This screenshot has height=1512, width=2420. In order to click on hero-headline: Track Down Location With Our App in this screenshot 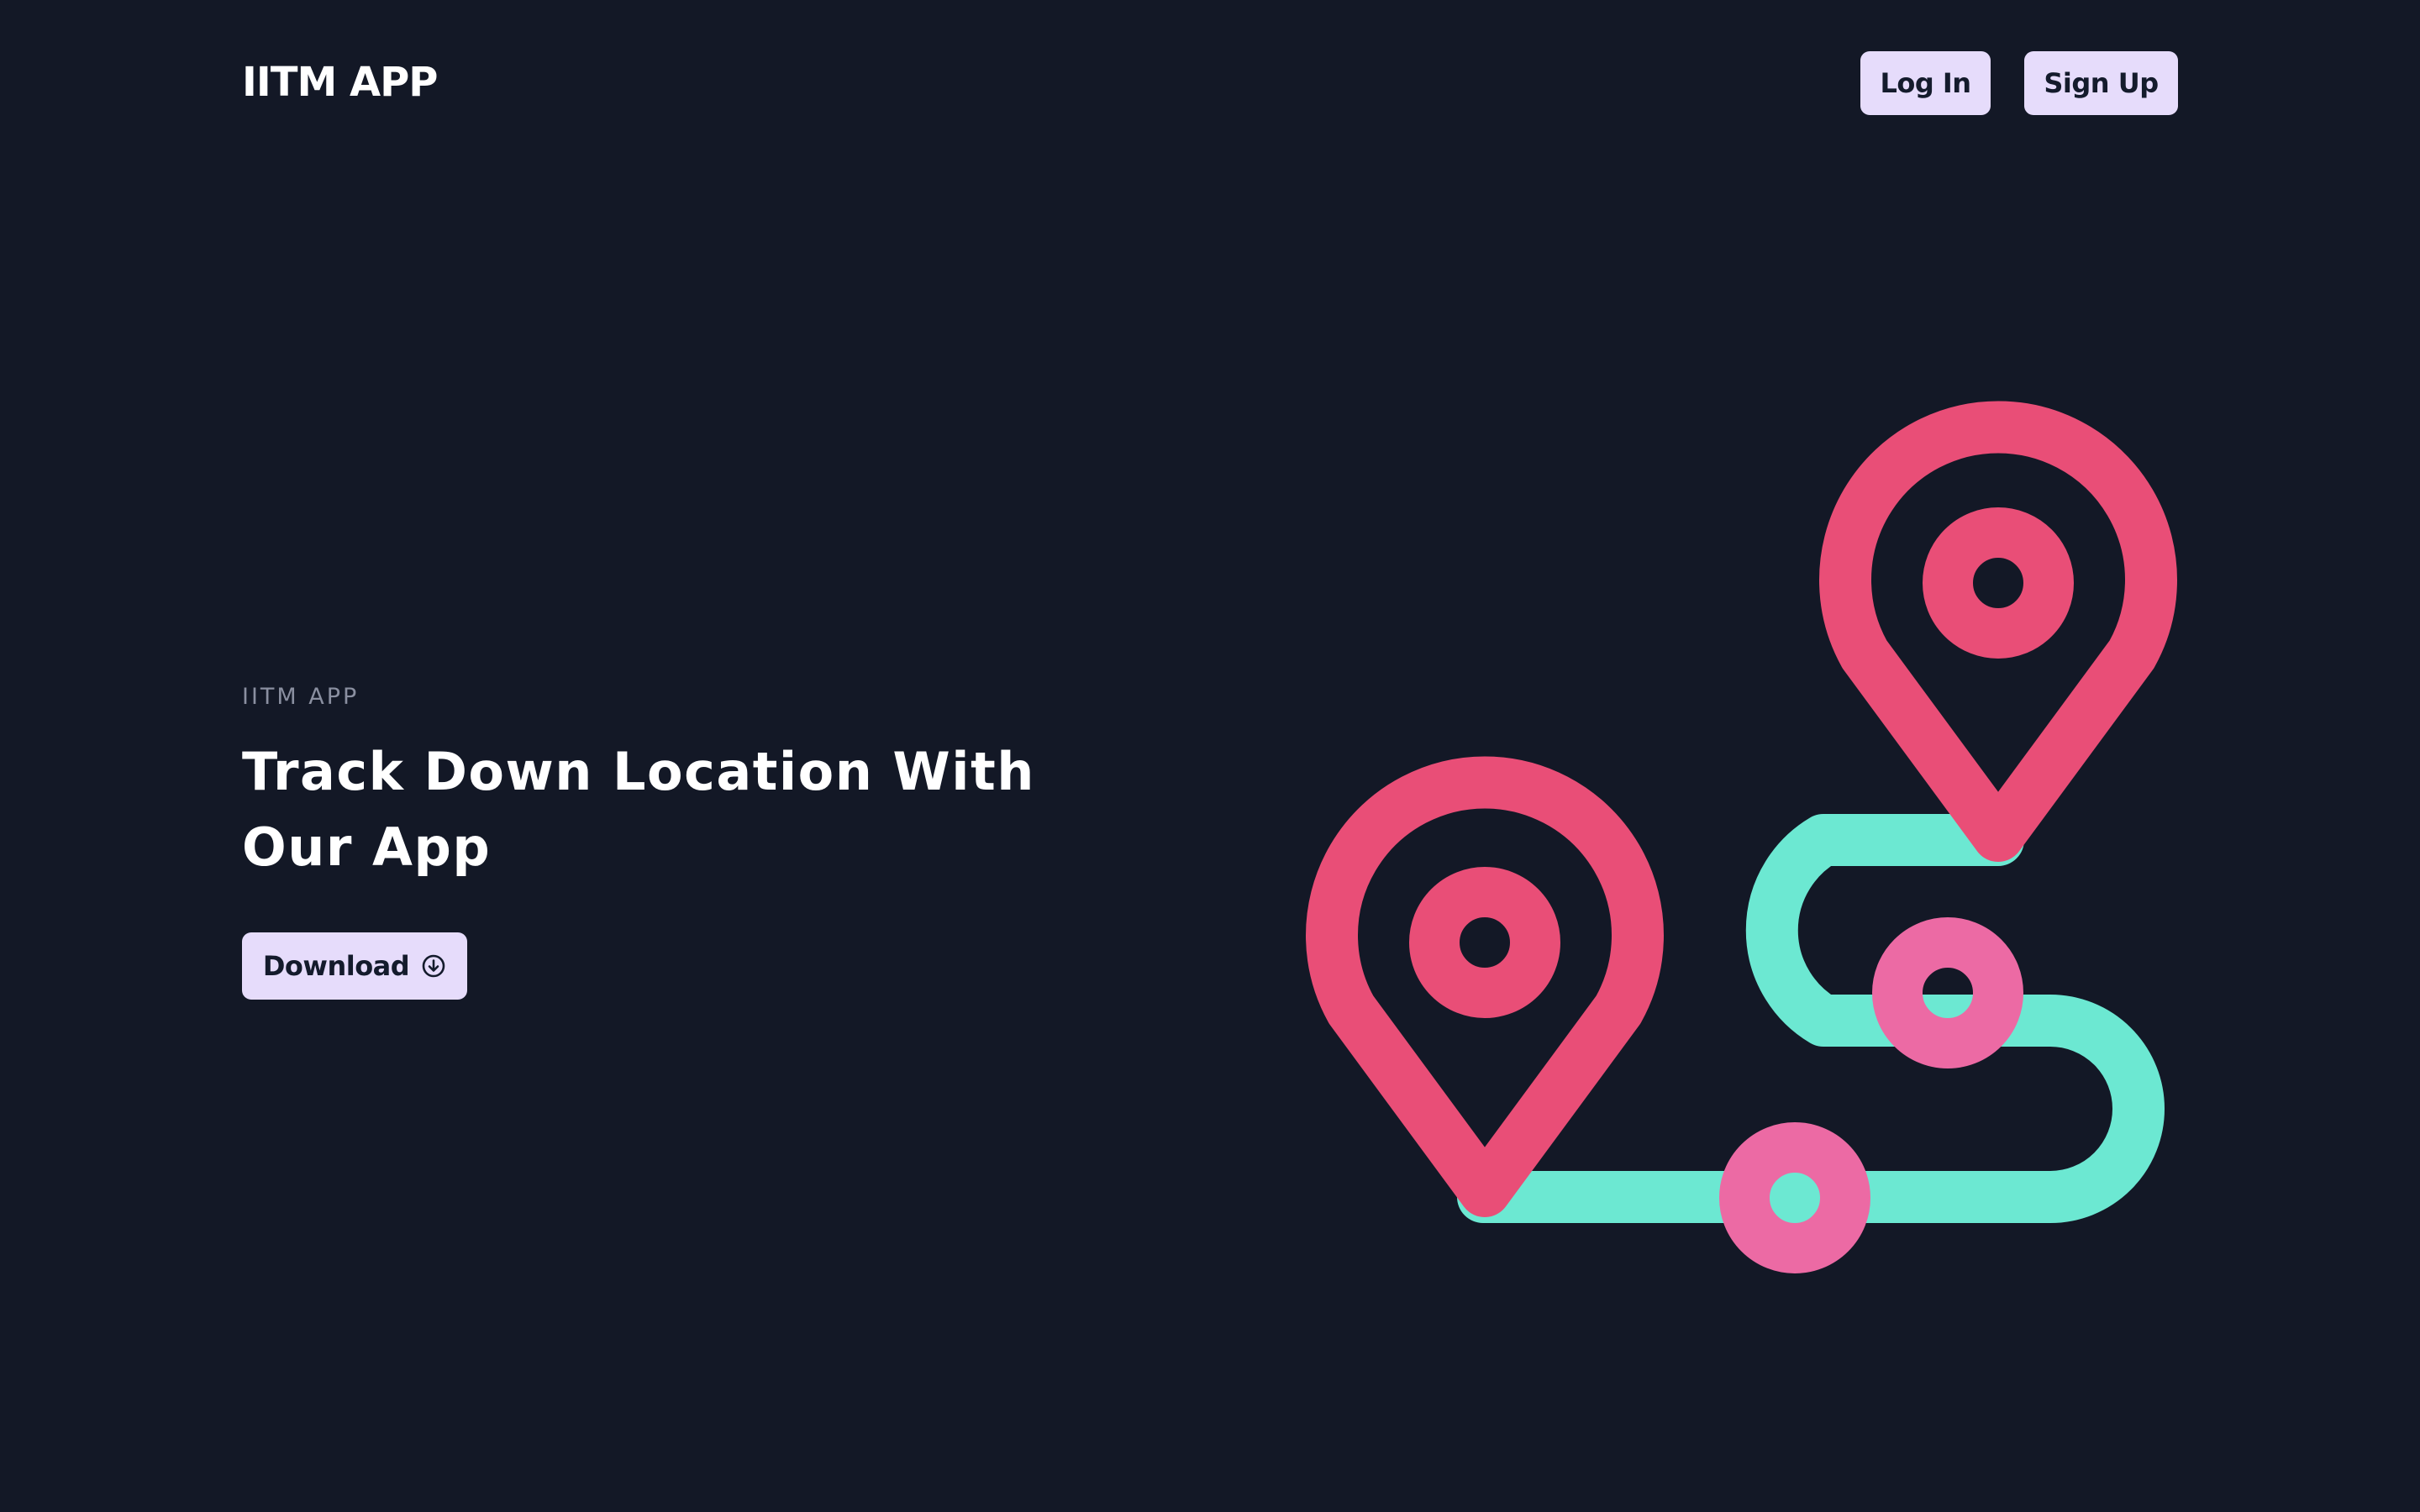, I will do `click(638, 809)`.